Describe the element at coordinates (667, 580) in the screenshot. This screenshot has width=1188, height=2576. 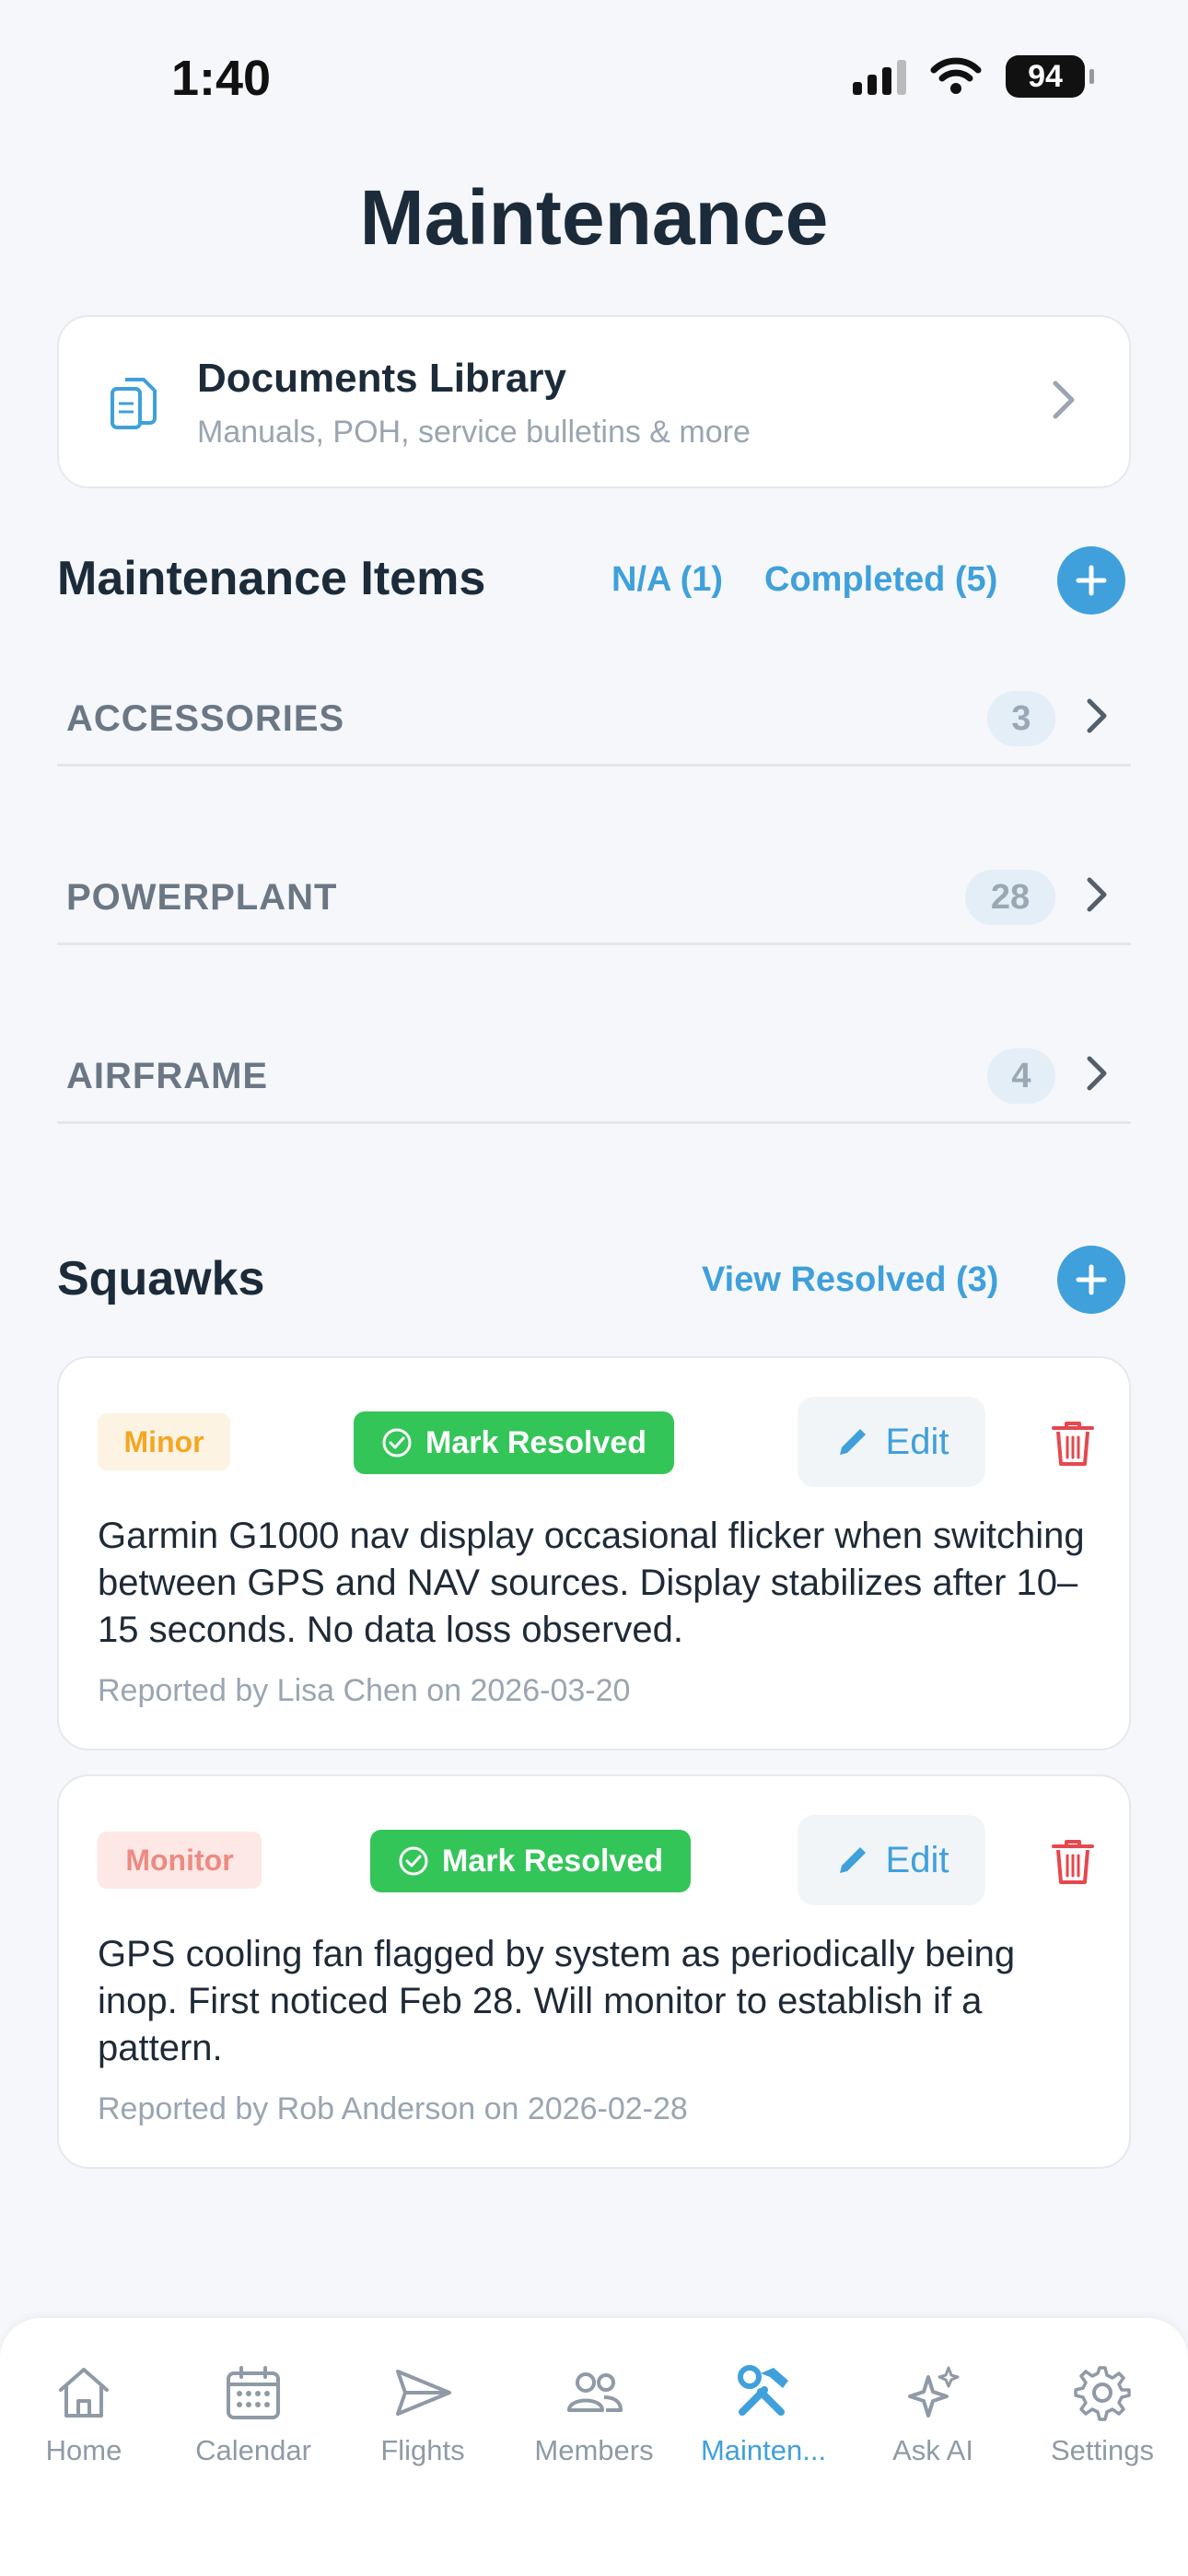
I see `na-link: N/A (1)` at that location.